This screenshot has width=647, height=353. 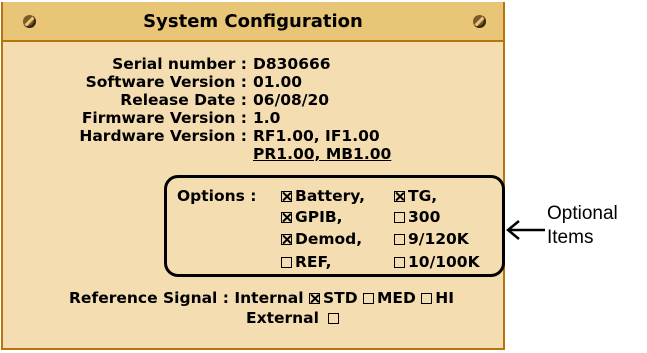 I want to click on annotation-line-2: Items, so click(x=570, y=237).